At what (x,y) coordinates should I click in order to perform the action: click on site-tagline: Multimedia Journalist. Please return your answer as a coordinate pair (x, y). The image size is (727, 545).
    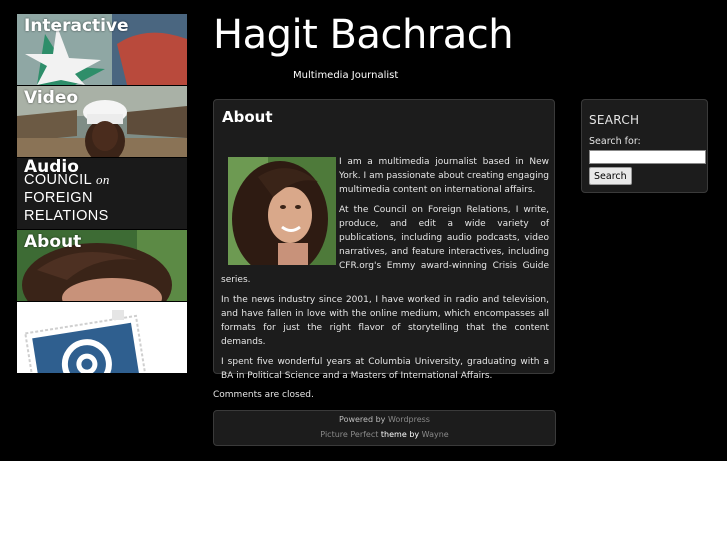
    Looking at the image, I should click on (346, 75).